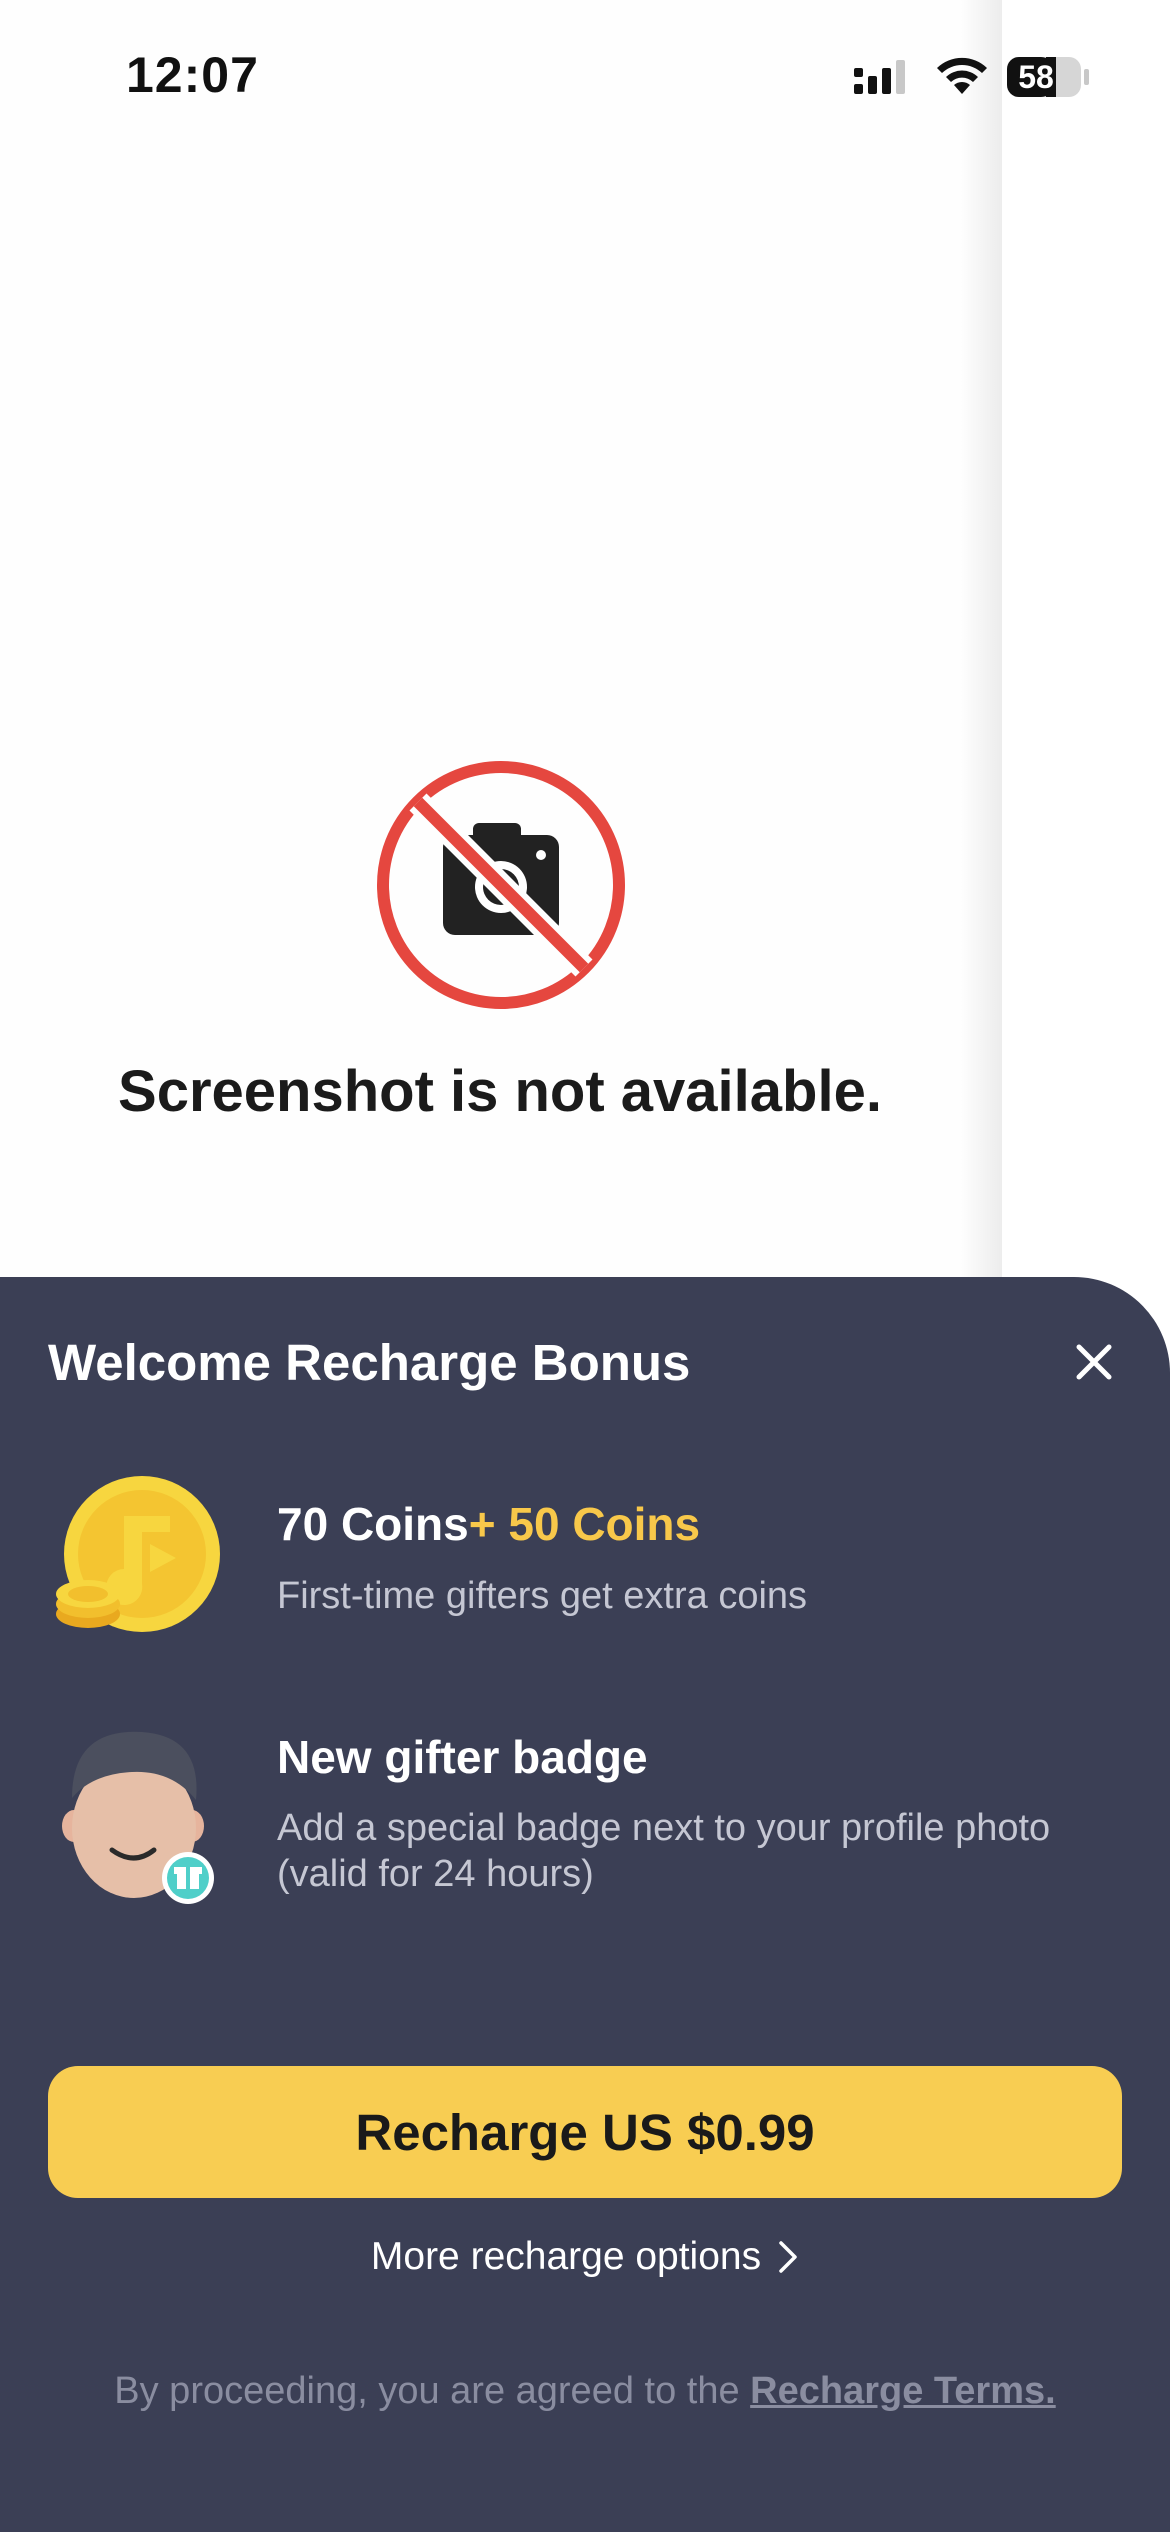 This screenshot has height=2532, width=1170. I want to click on close-button, so click(1094, 1362).